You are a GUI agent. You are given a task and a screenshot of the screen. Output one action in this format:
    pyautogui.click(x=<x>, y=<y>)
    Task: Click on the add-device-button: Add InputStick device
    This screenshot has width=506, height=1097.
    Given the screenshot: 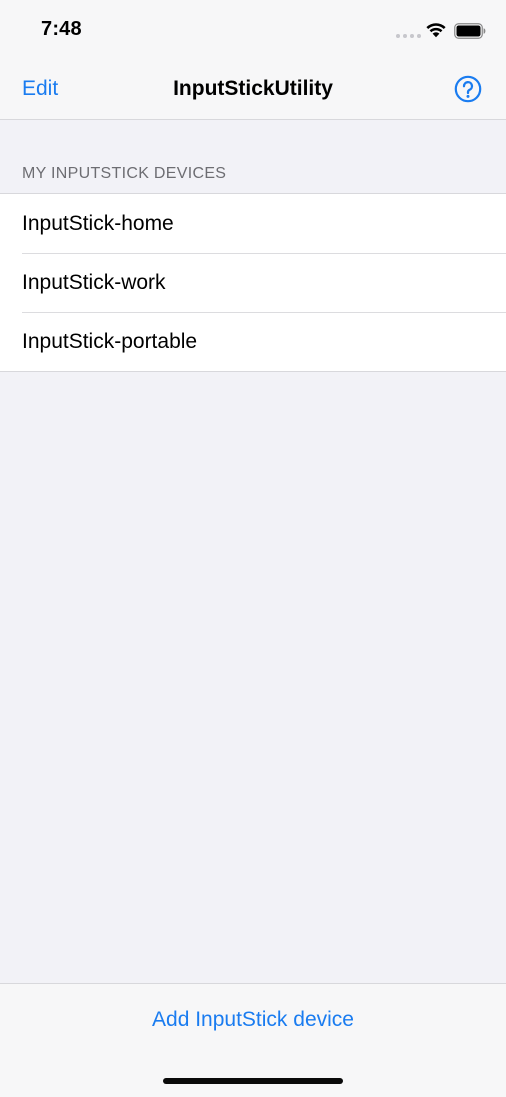 What is the action you would take?
    pyautogui.click(x=253, y=1020)
    